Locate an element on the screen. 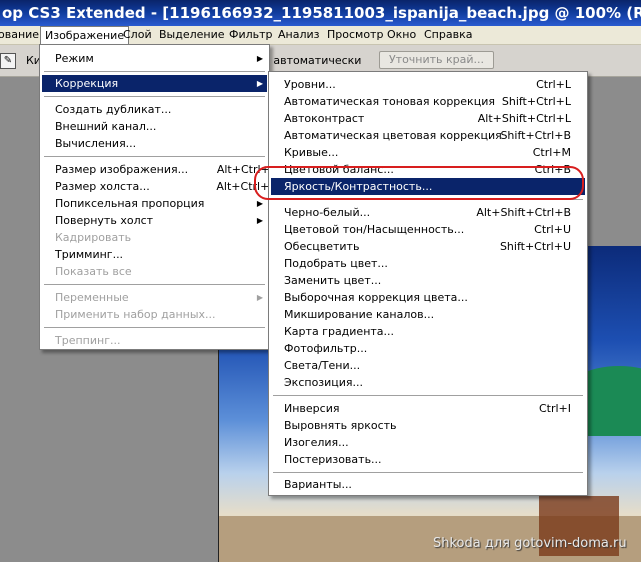 The image size is (641, 562). menu-item-curves: Кривые... Ctrl+M is located at coordinates (428, 152).